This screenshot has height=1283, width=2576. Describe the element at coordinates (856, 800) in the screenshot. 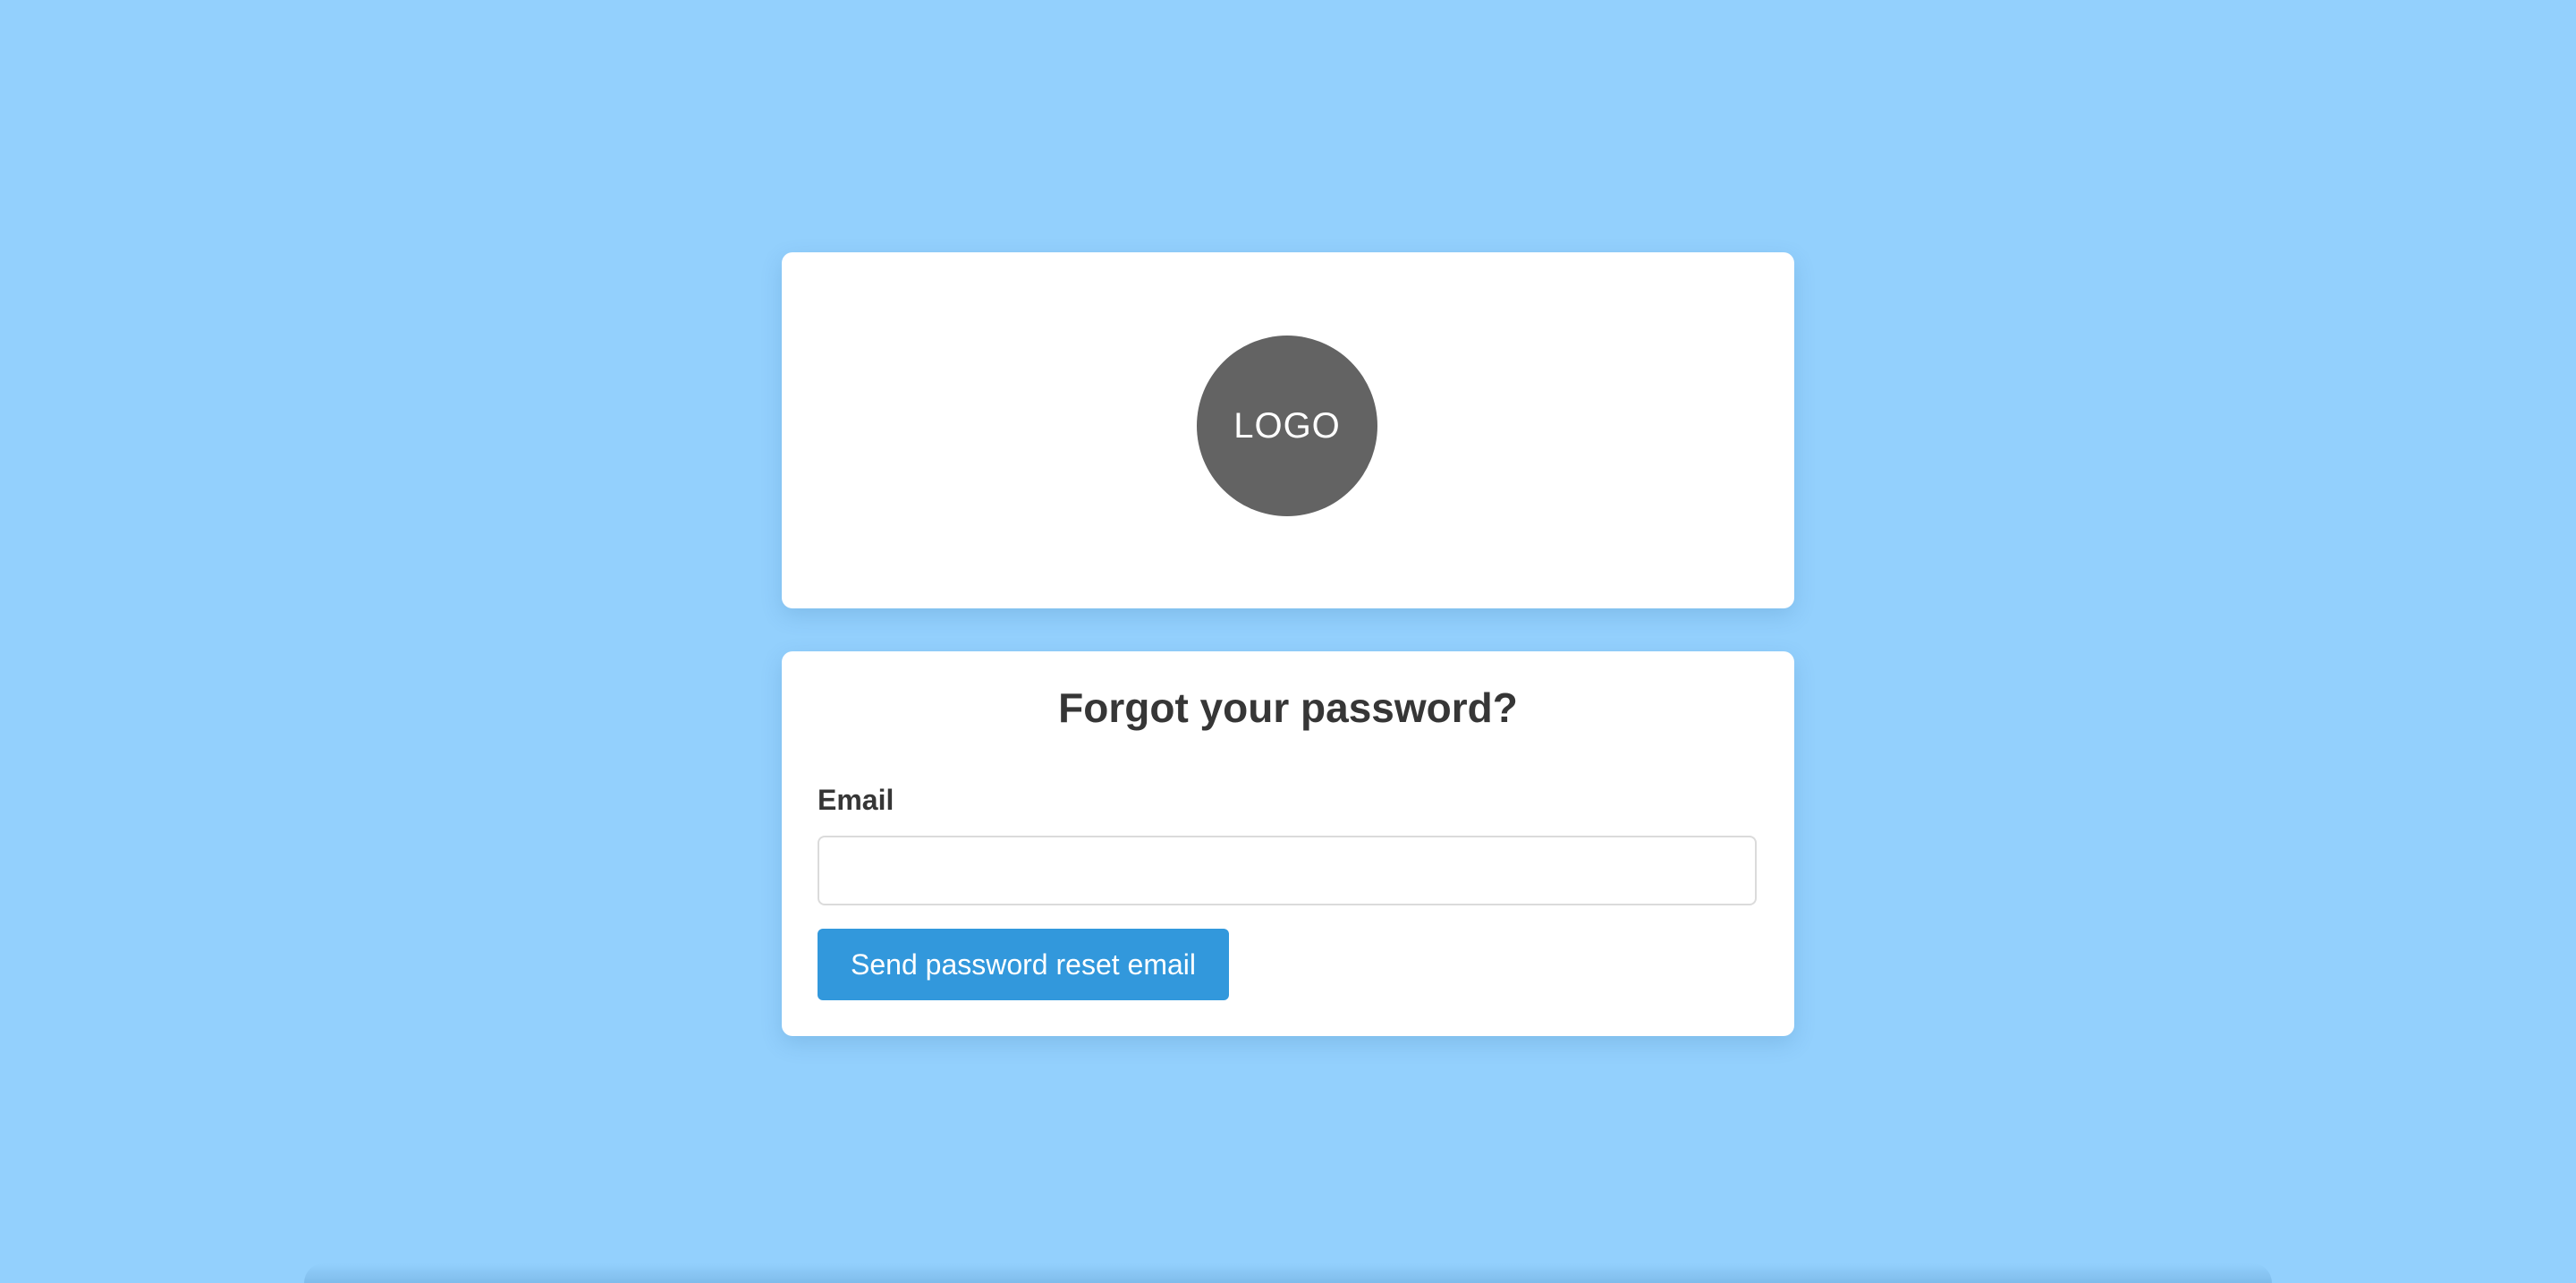

I see `email-label: Email` at that location.